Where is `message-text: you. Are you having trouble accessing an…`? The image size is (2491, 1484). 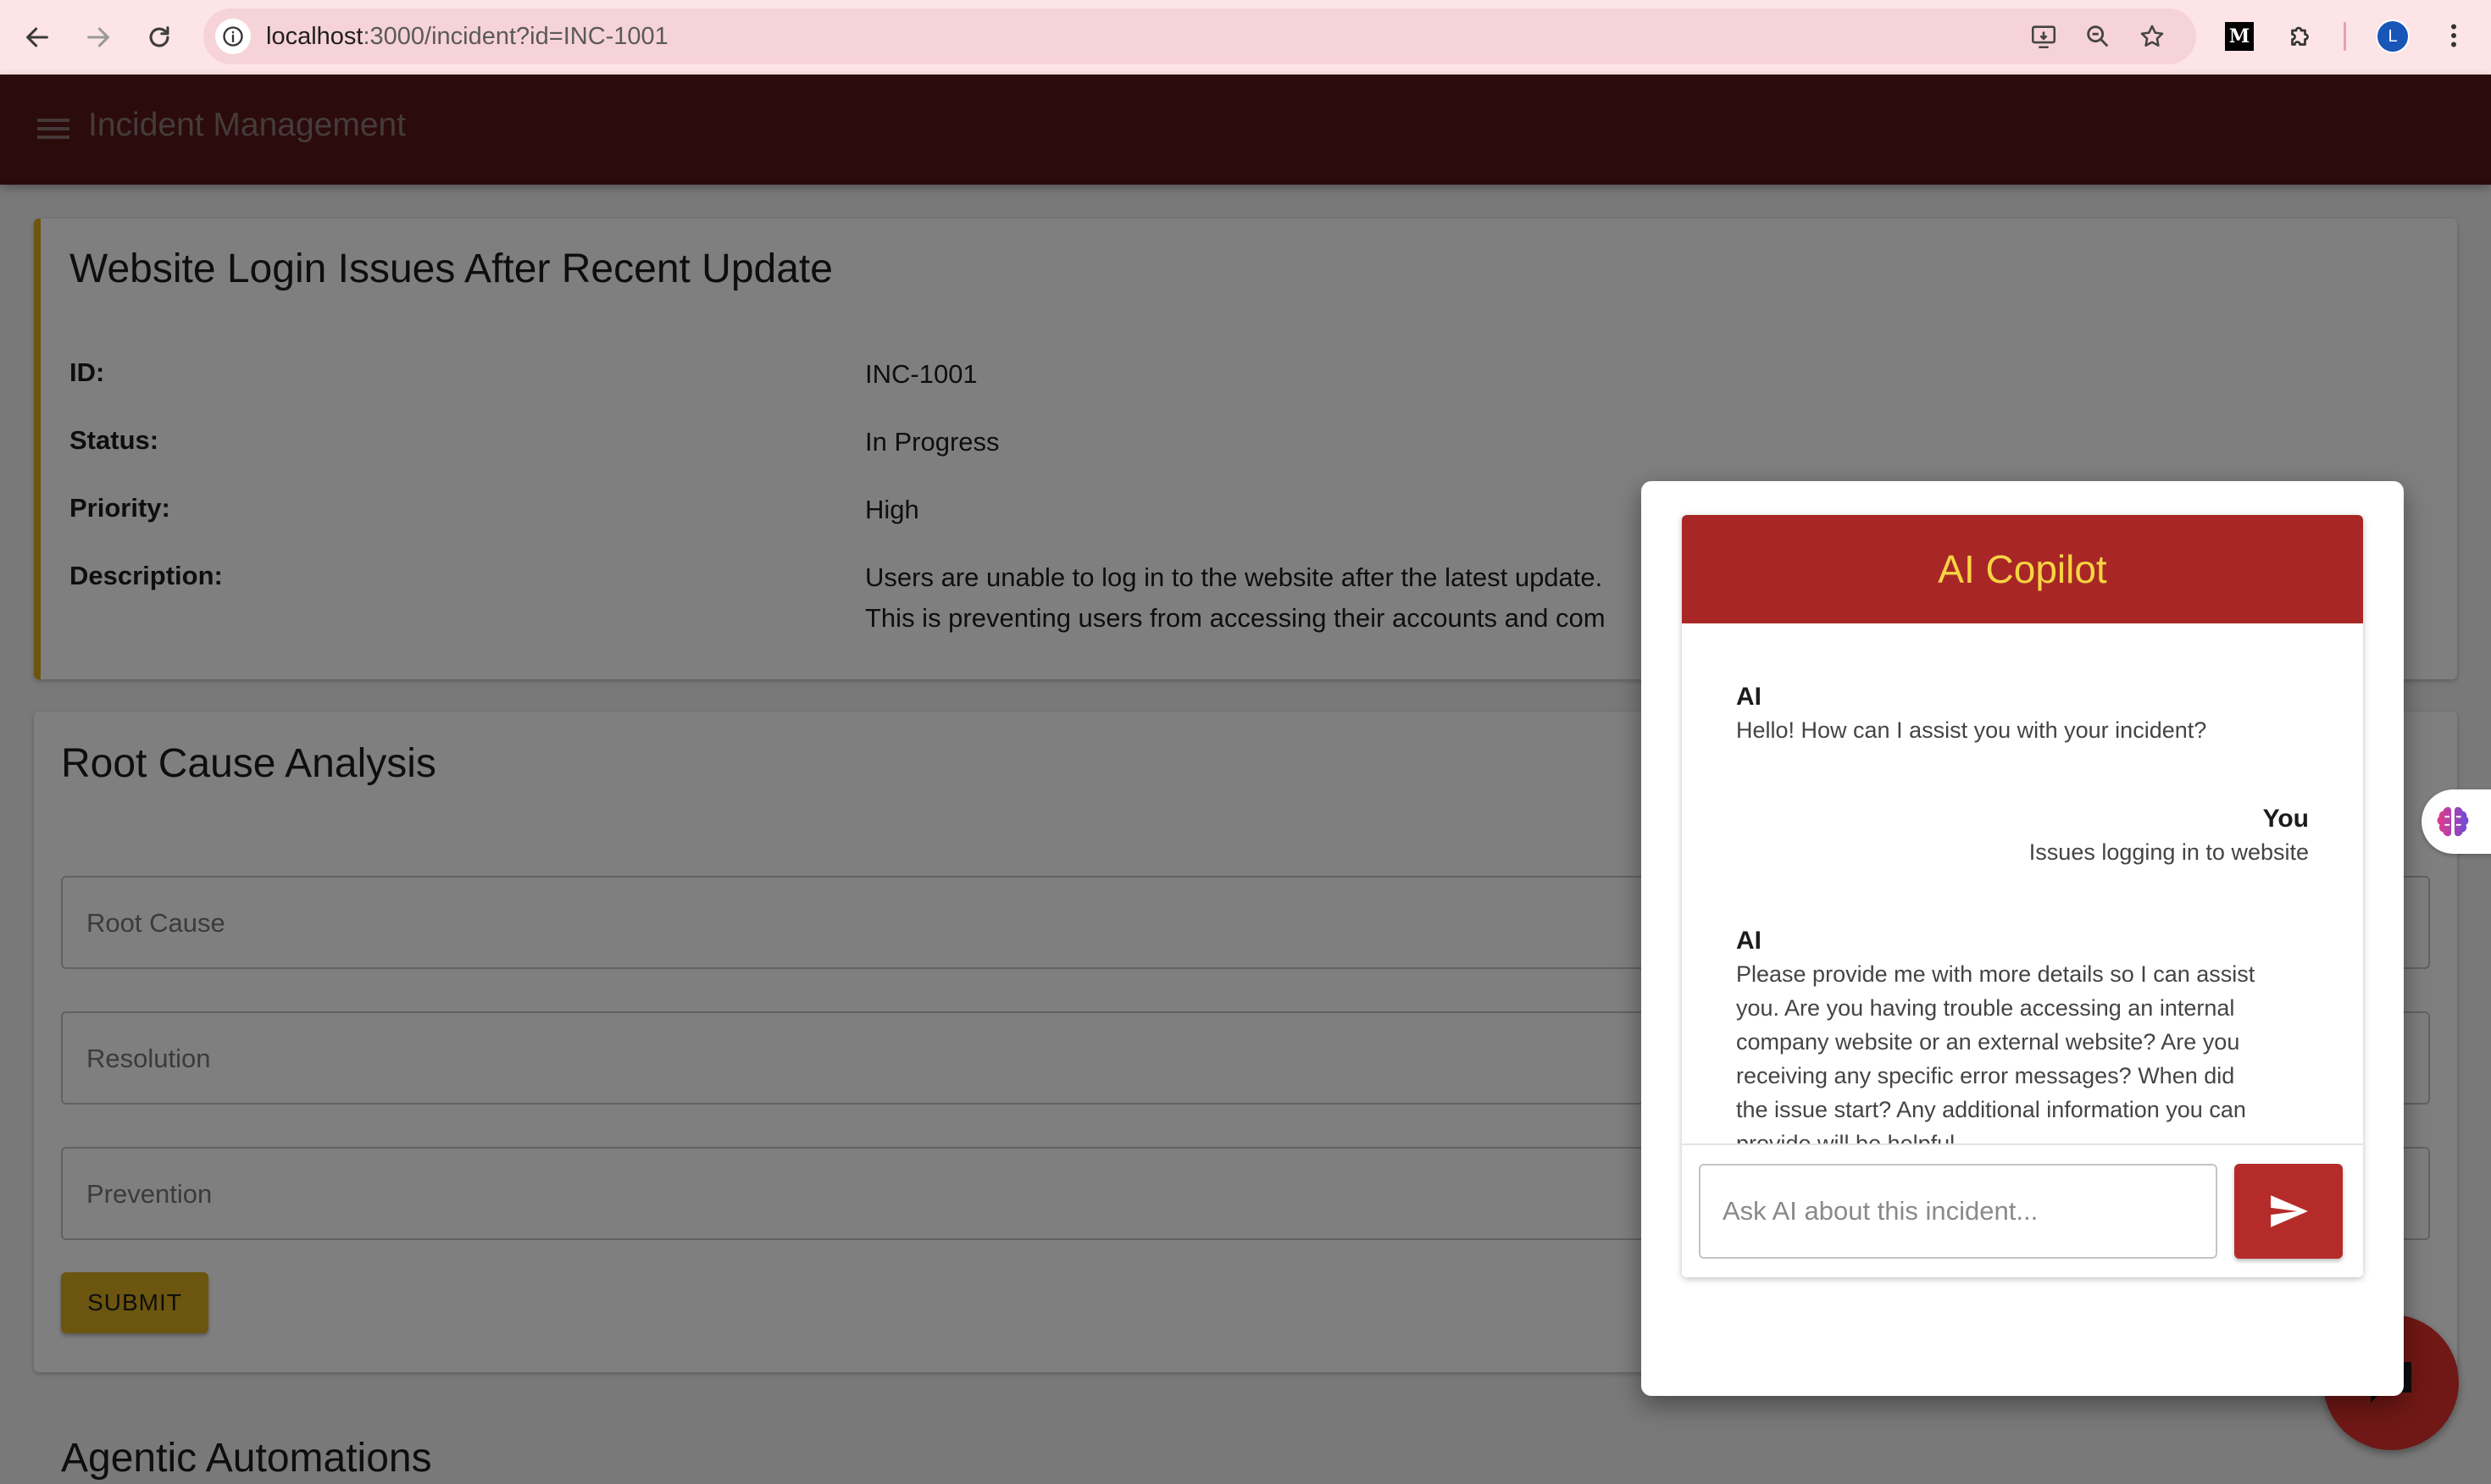 message-text: you. Are you having trouble accessing an… is located at coordinates (1985, 1008).